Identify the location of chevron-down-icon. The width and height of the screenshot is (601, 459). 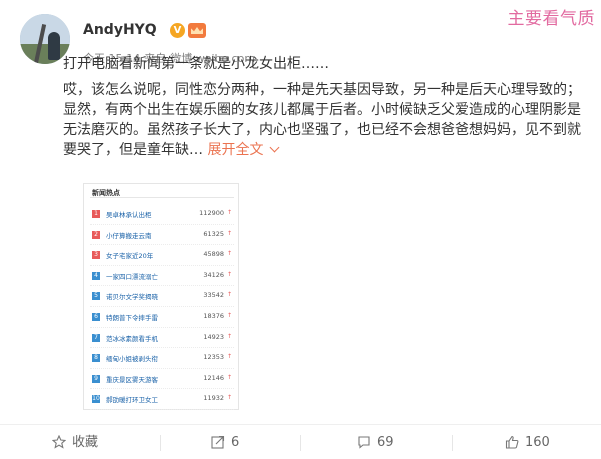
(275, 147).